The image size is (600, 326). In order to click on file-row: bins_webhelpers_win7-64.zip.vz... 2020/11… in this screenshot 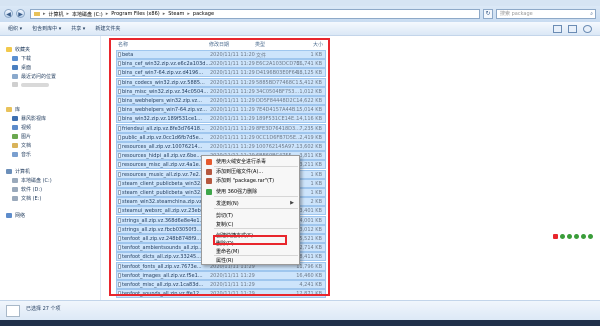, I will do `click(221, 110)`.